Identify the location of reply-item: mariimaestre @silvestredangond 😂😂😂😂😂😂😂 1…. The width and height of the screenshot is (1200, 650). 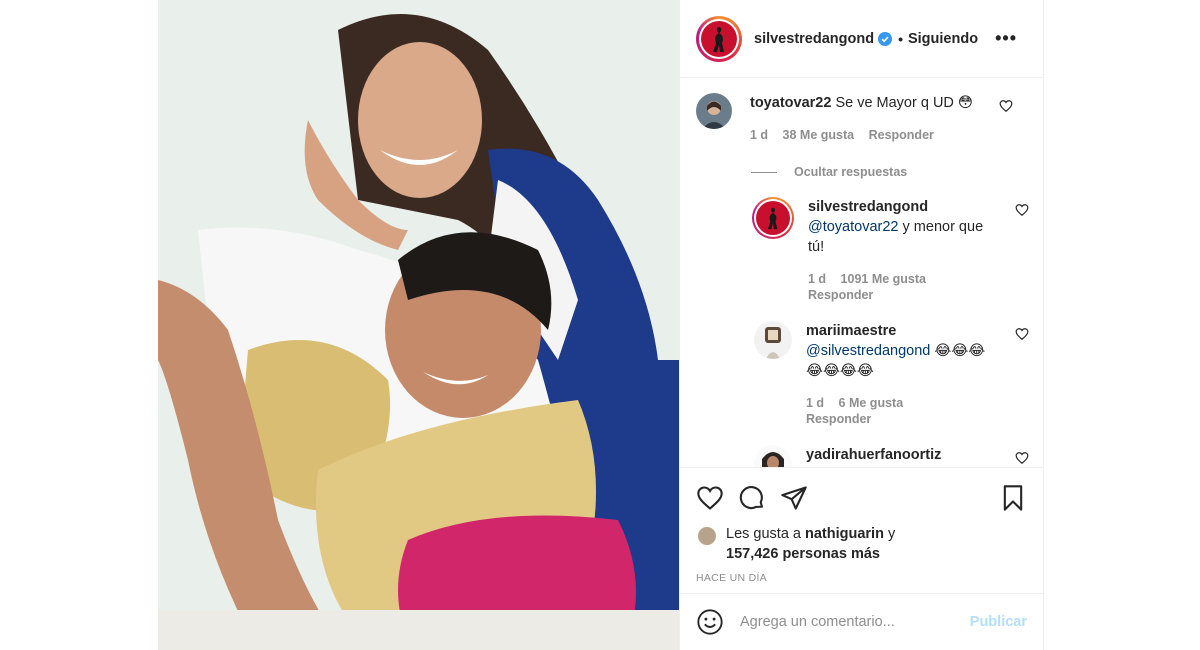
(890, 374).